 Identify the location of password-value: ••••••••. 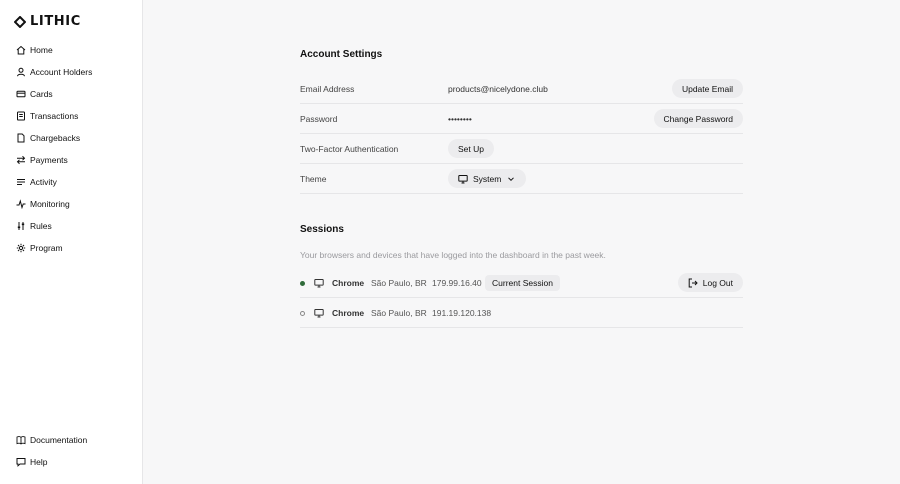
(460, 118).